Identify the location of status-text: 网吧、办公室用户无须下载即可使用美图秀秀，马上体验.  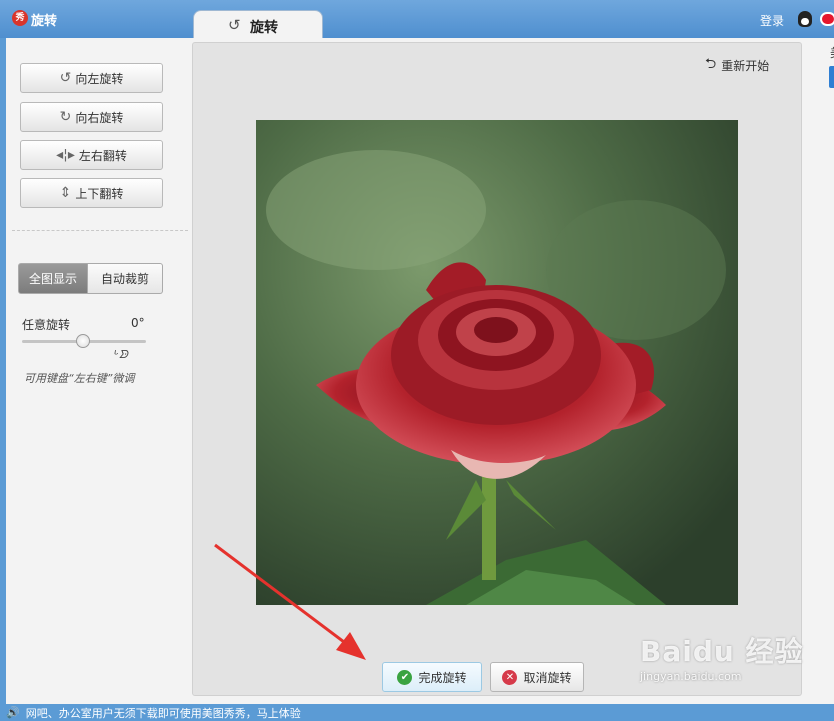
(163, 713).